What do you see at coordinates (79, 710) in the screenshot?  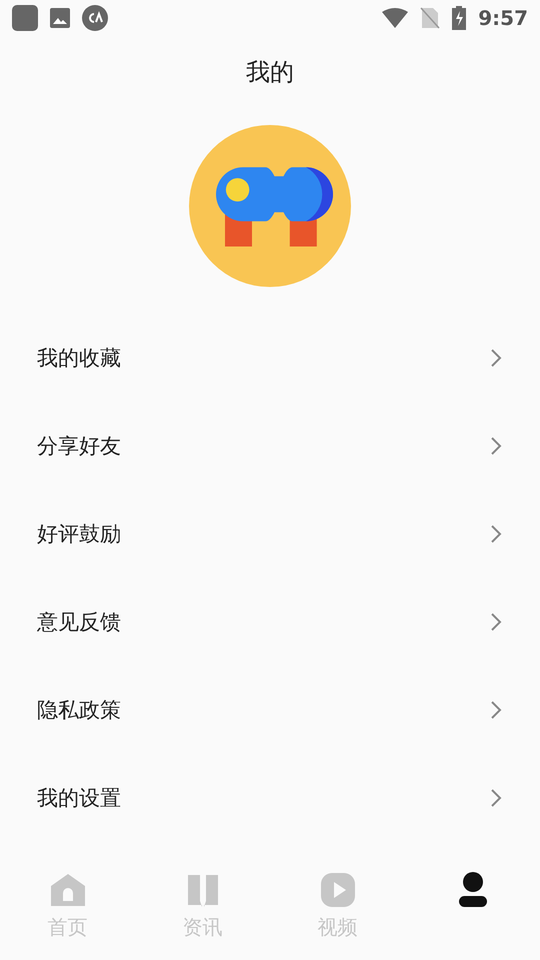 I see `menu-label: 隐私政策` at bounding box center [79, 710].